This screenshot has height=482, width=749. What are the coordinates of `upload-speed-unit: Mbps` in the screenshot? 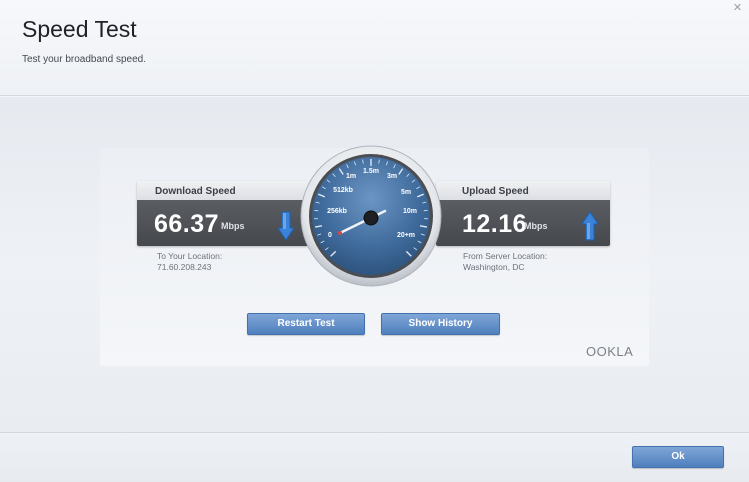 It's located at (536, 226).